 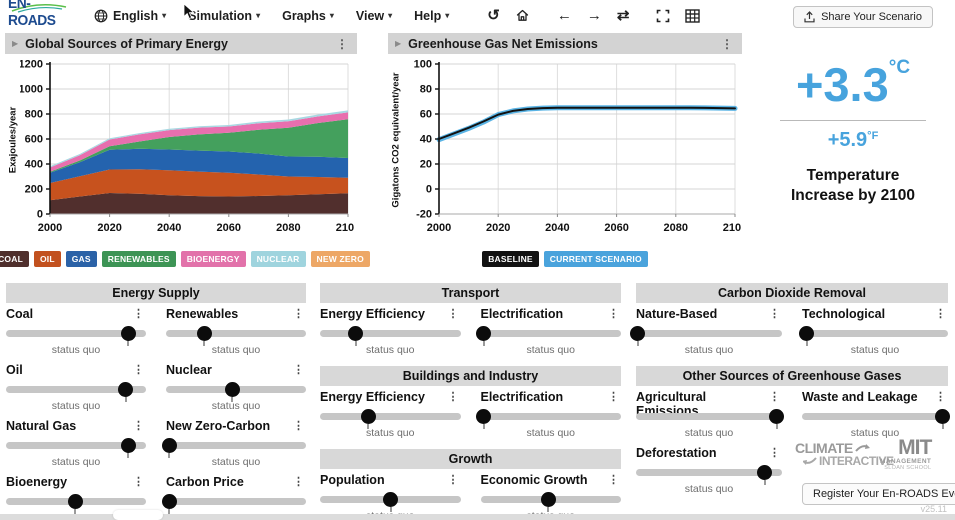 What do you see at coordinates (395, 140) in the screenshot?
I see `ghg-y-axis-label: Gigatons CO2 equivalent/year` at bounding box center [395, 140].